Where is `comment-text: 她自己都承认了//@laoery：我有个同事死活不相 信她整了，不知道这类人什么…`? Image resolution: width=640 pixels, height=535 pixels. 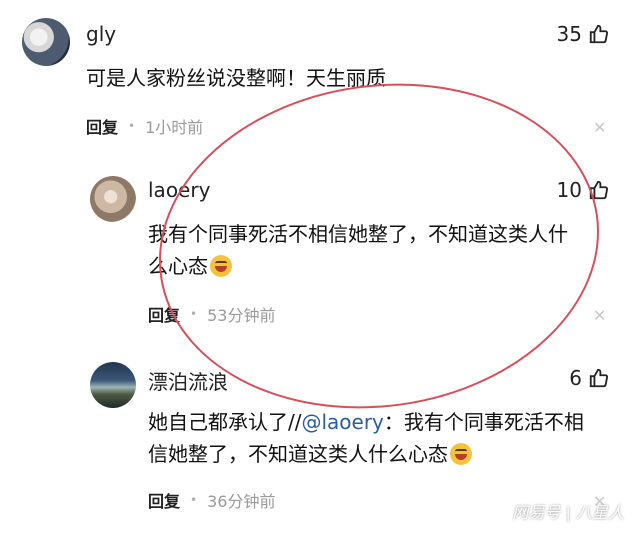 comment-text: 她自己都承认了//@laoery：我有个同事死活不相 信她整了，不知道这类人什么… is located at coordinates (383, 438).